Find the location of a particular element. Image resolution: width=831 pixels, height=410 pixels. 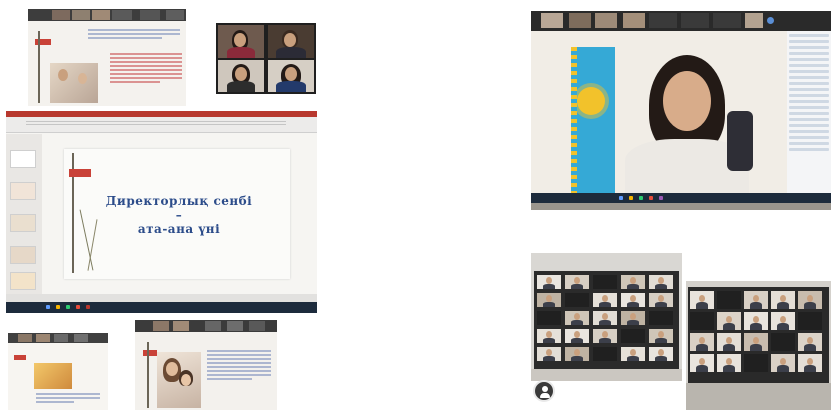

taskbar is located at coordinates (681, 198).